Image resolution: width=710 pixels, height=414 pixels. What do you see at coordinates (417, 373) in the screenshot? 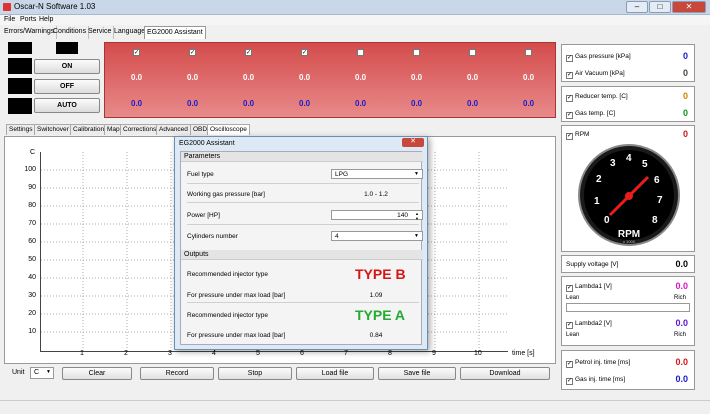
I see `save-file-button: Save file` at bounding box center [417, 373].